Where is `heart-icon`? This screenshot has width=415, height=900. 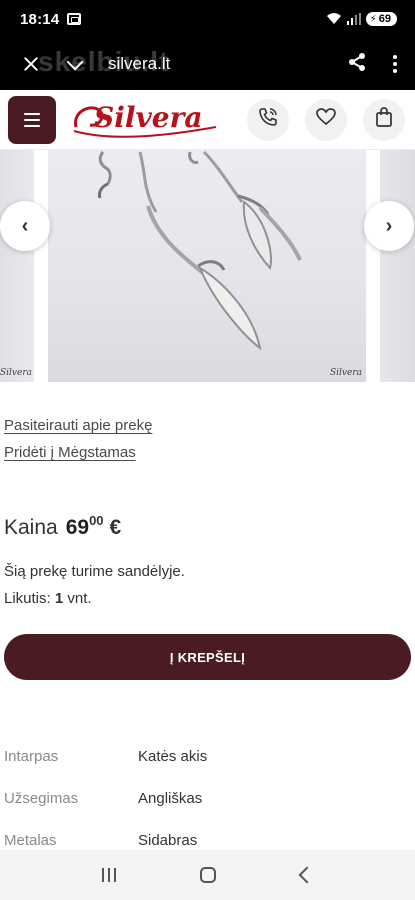
heart-icon is located at coordinates (326, 119).